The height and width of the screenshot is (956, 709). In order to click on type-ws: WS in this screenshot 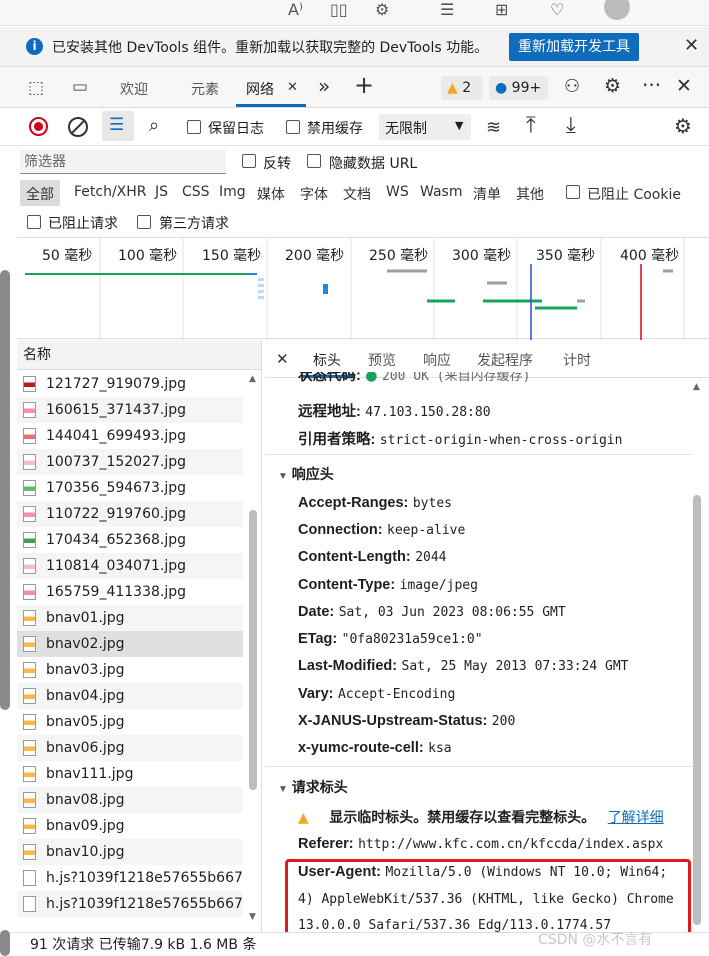, I will do `click(397, 192)`.